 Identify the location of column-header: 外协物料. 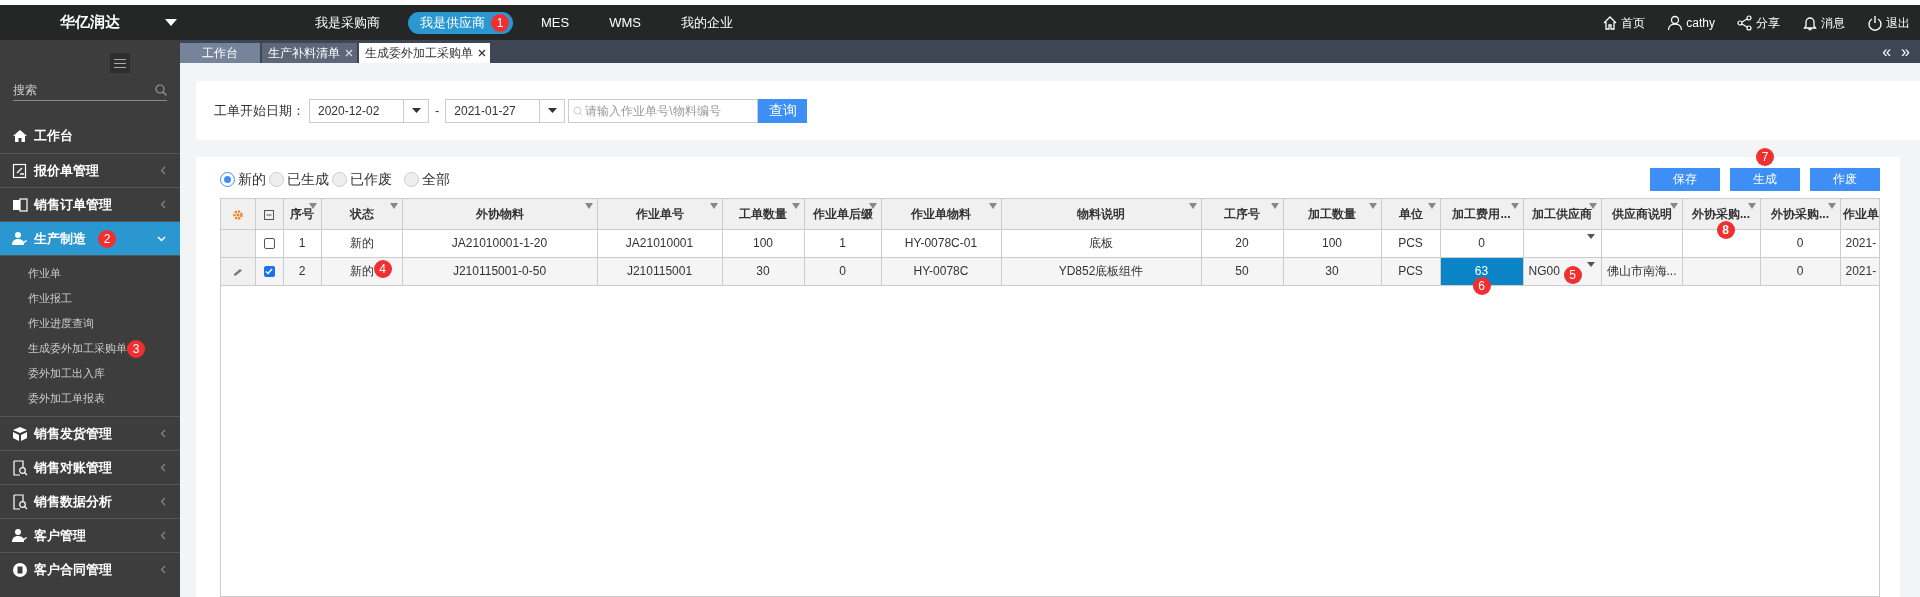
(499, 213).